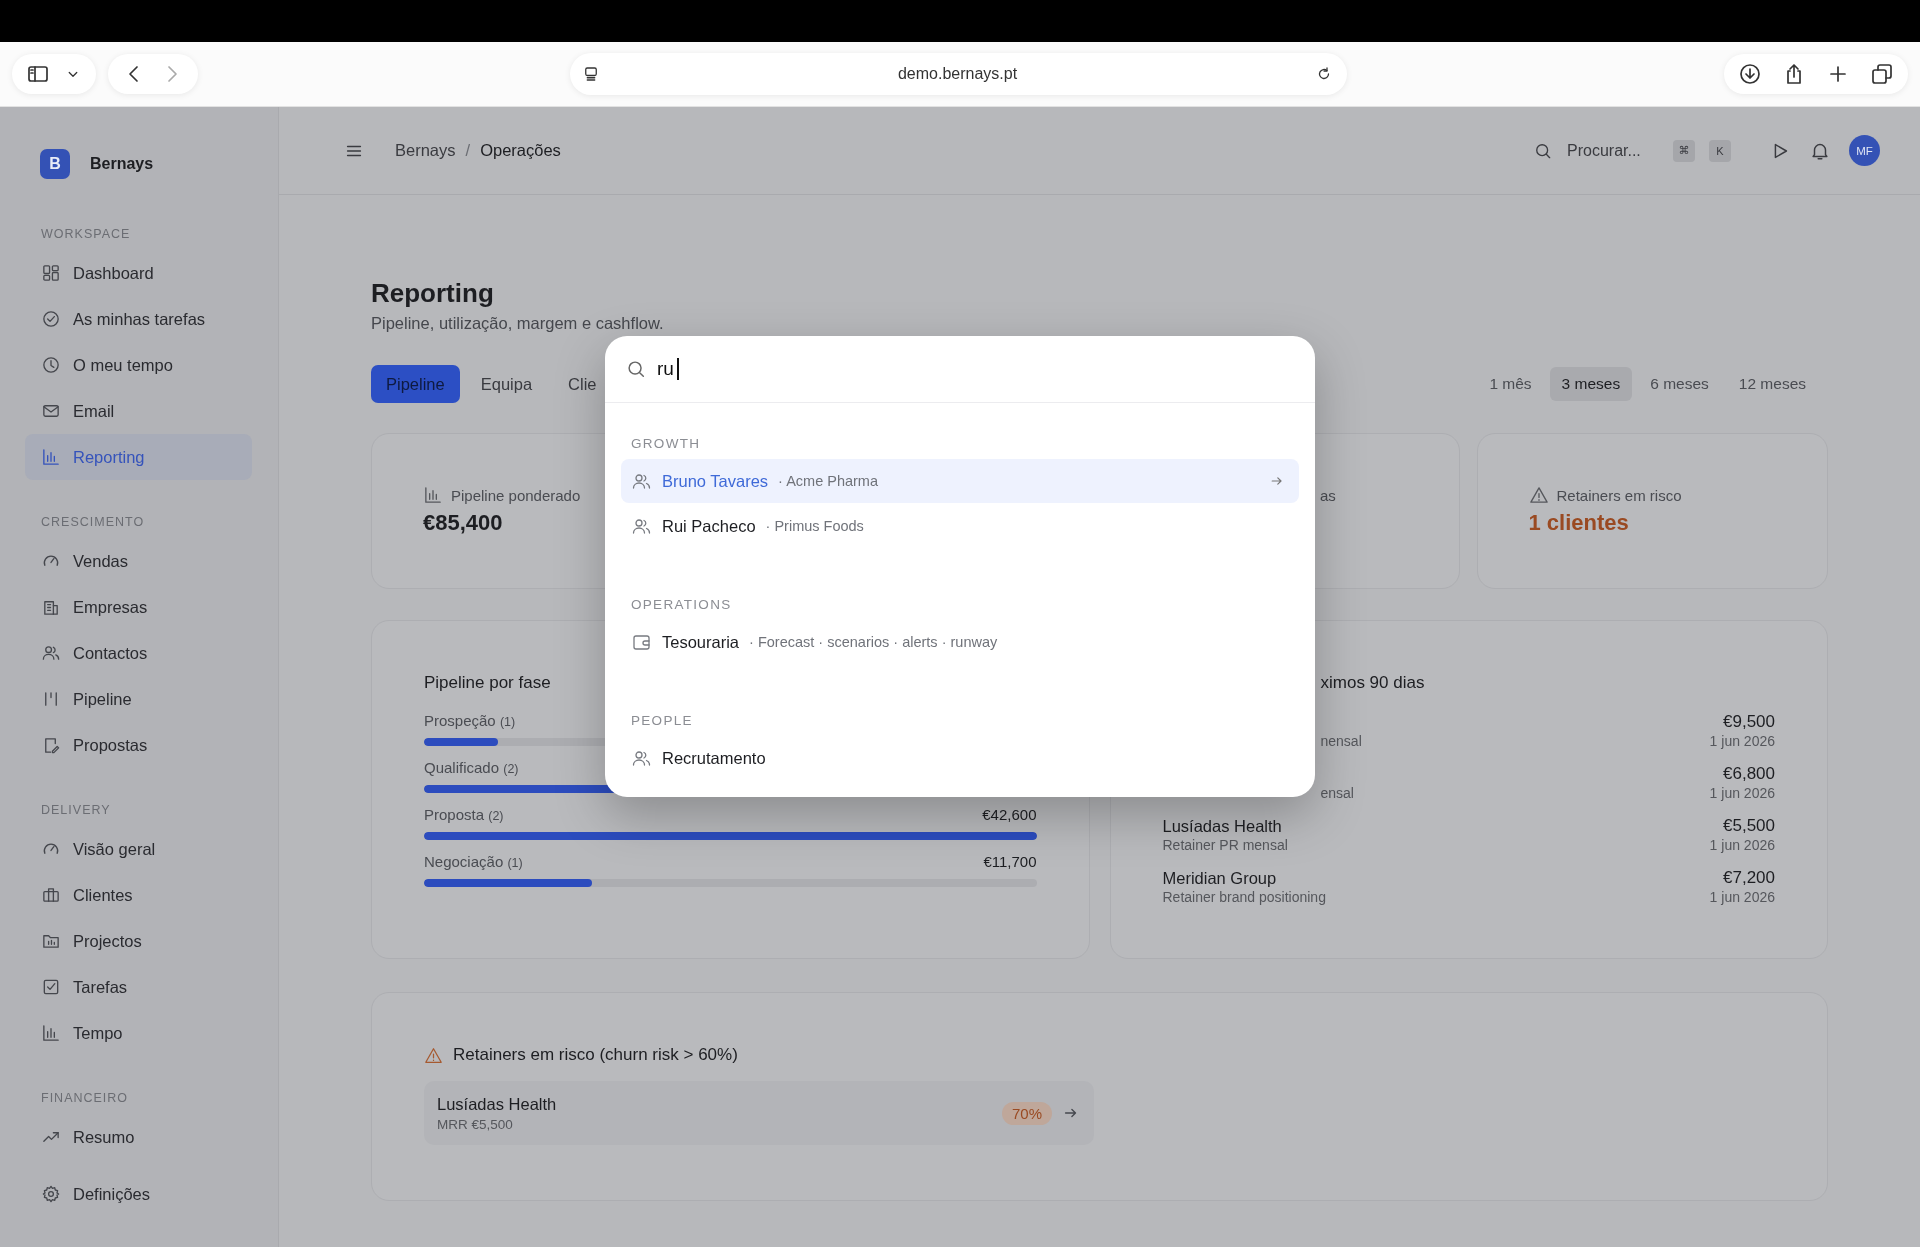 The image size is (1920, 1247). I want to click on section-label: DELIVERY, so click(76, 810).